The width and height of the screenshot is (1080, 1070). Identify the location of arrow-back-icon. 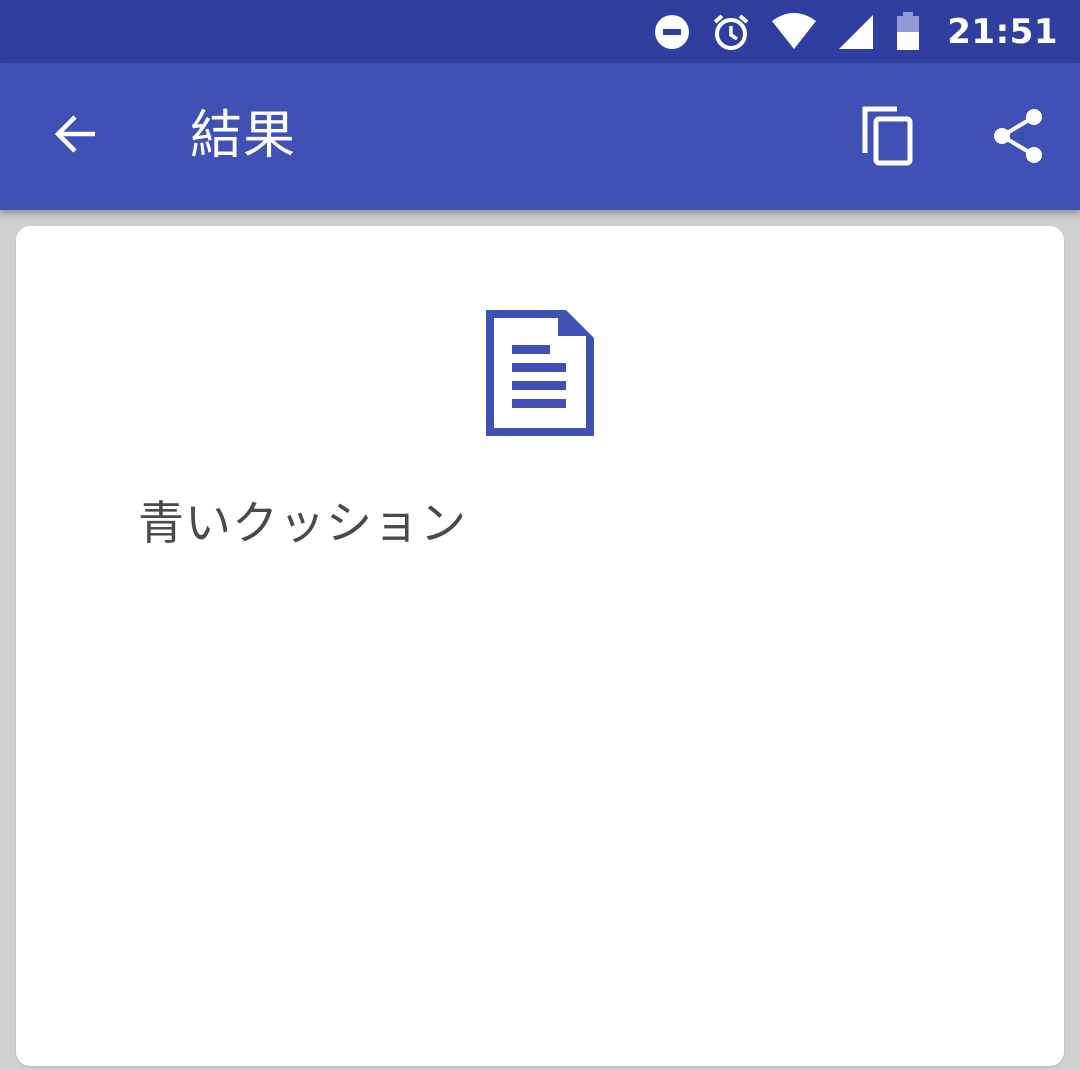
(76, 136).